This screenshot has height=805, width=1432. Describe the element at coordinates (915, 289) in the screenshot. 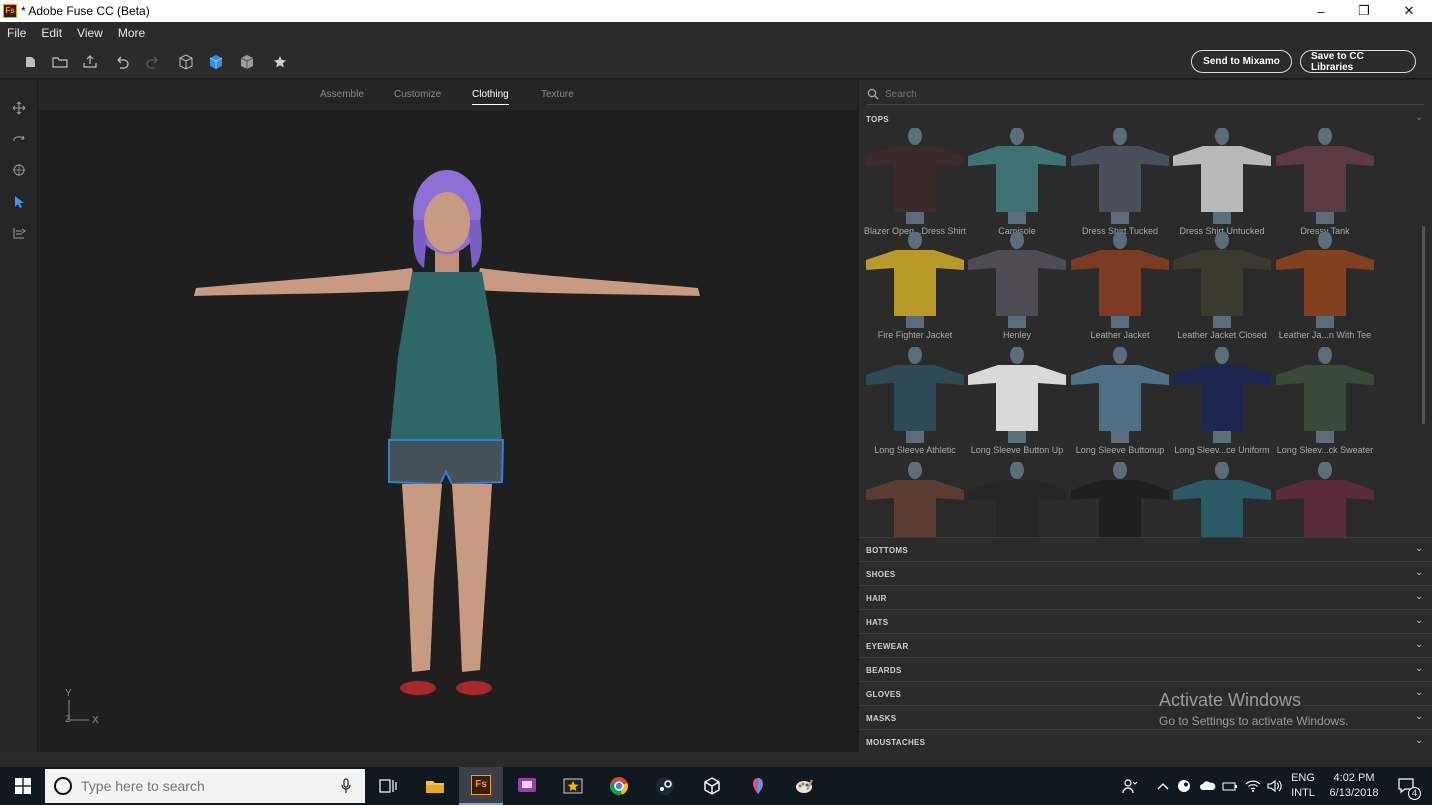

I see `clothing-item: Fire Fighter Jacket` at that location.